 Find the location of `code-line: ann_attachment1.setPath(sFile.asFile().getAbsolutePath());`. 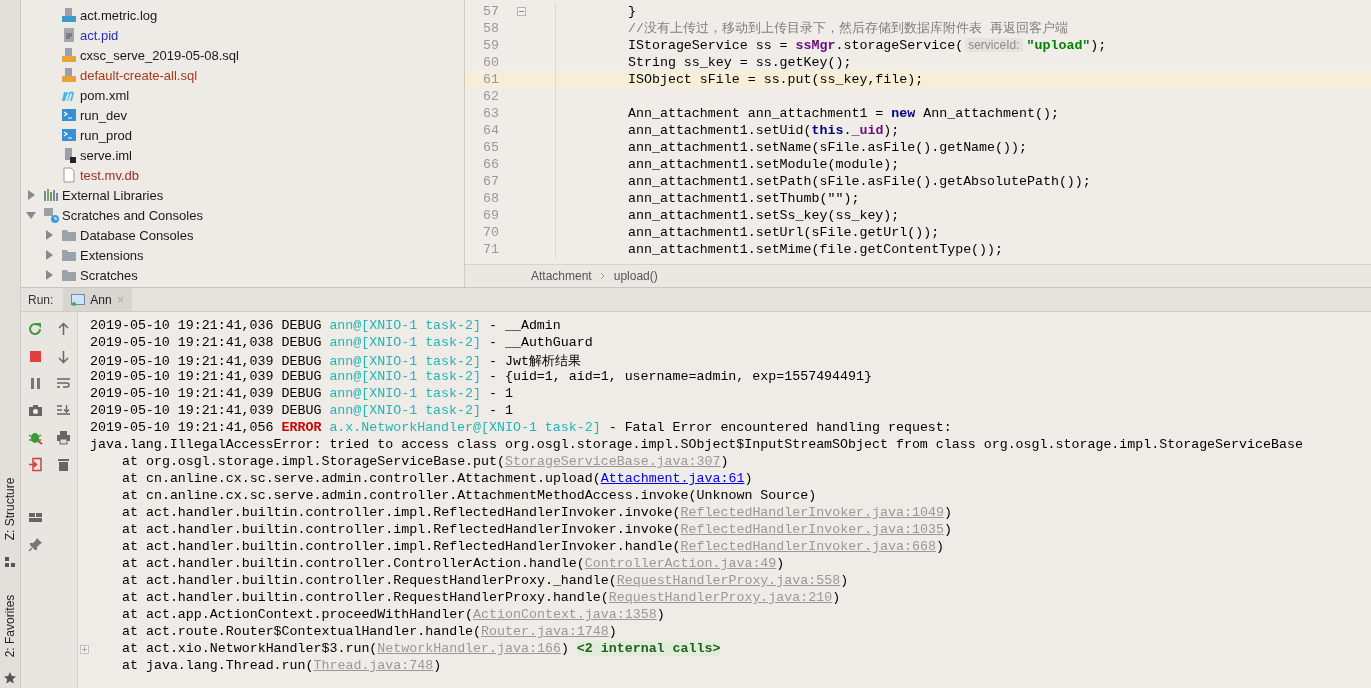

code-line: ann_attachment1.setPath(sFile.asFile().getAbsolutePath()); is located at coordinates (859, 181).